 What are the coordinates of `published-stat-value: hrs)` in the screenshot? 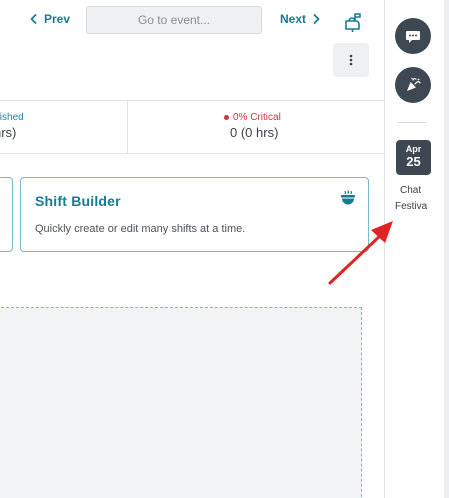 It's located at (8, 132).